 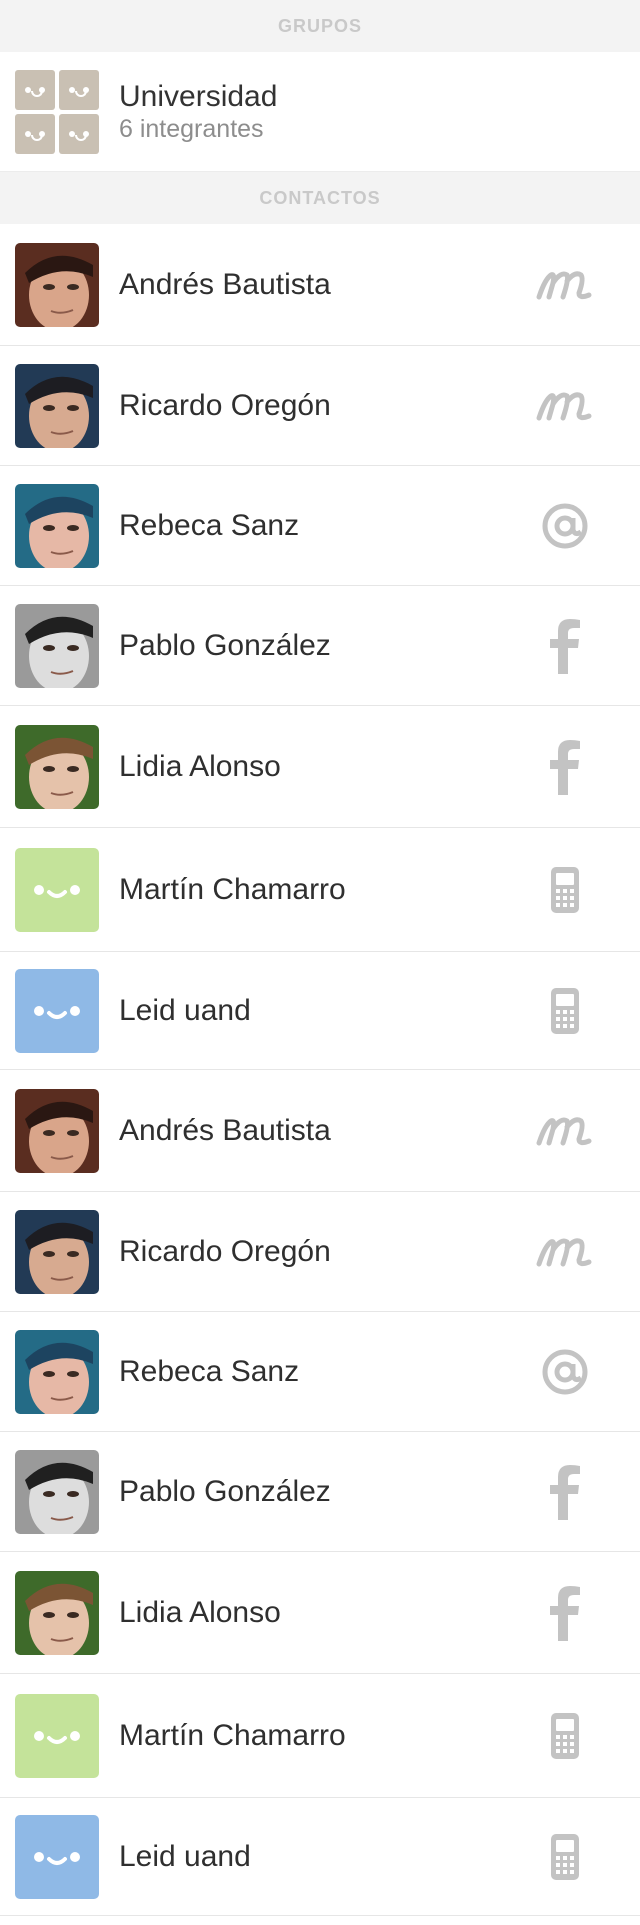 I want to click on contacts-header: CONTACTOS, so click(x=320, y=198).